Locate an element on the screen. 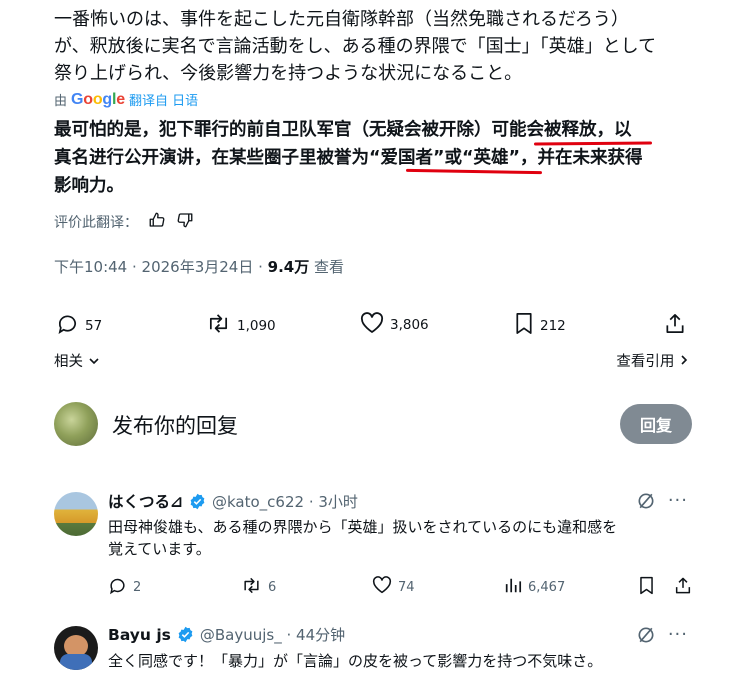  reply-author-handle: @kato_c622 · 3小时 is located at coordinates (285, 501).